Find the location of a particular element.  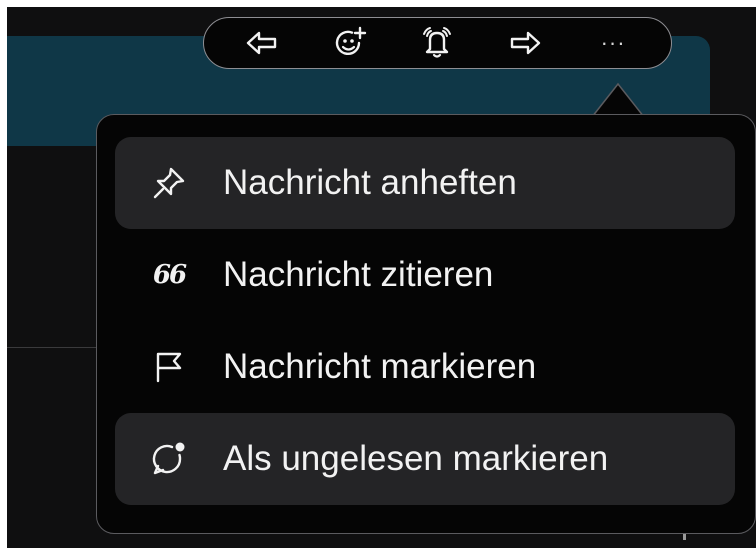

notify-button is located at coordinates (437, 43).